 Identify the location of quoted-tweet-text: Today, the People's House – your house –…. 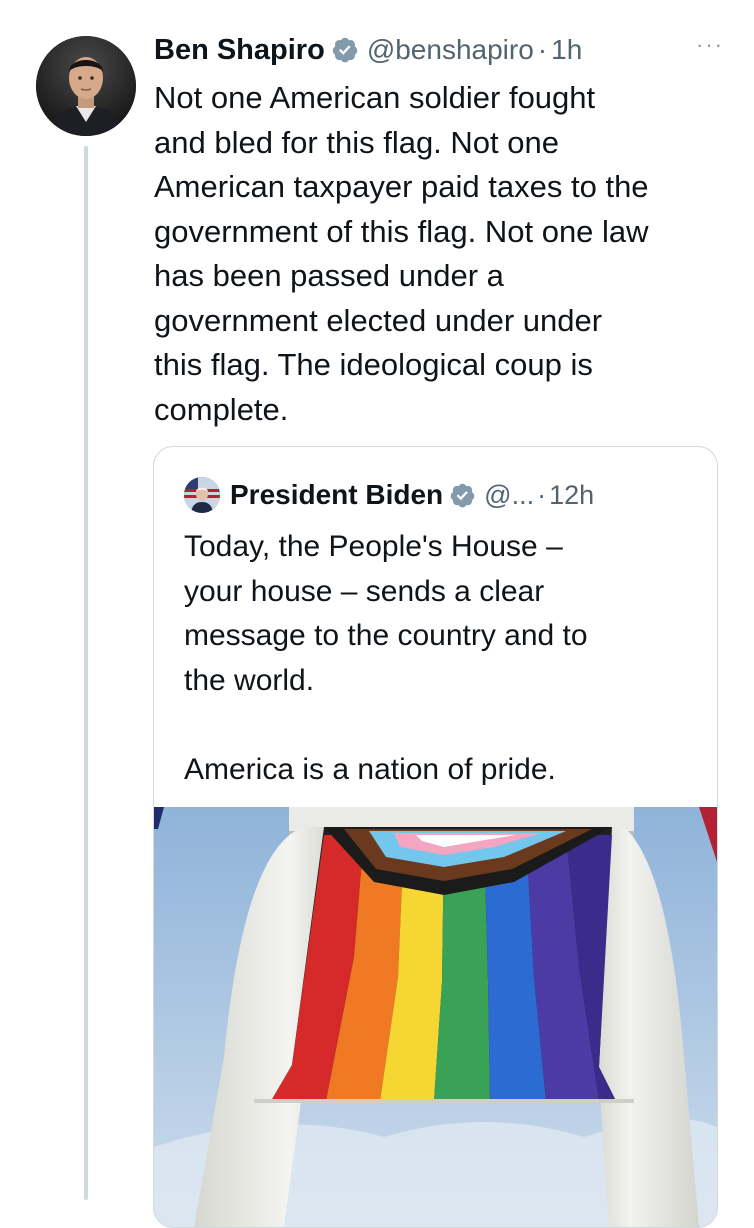
(386, 658).